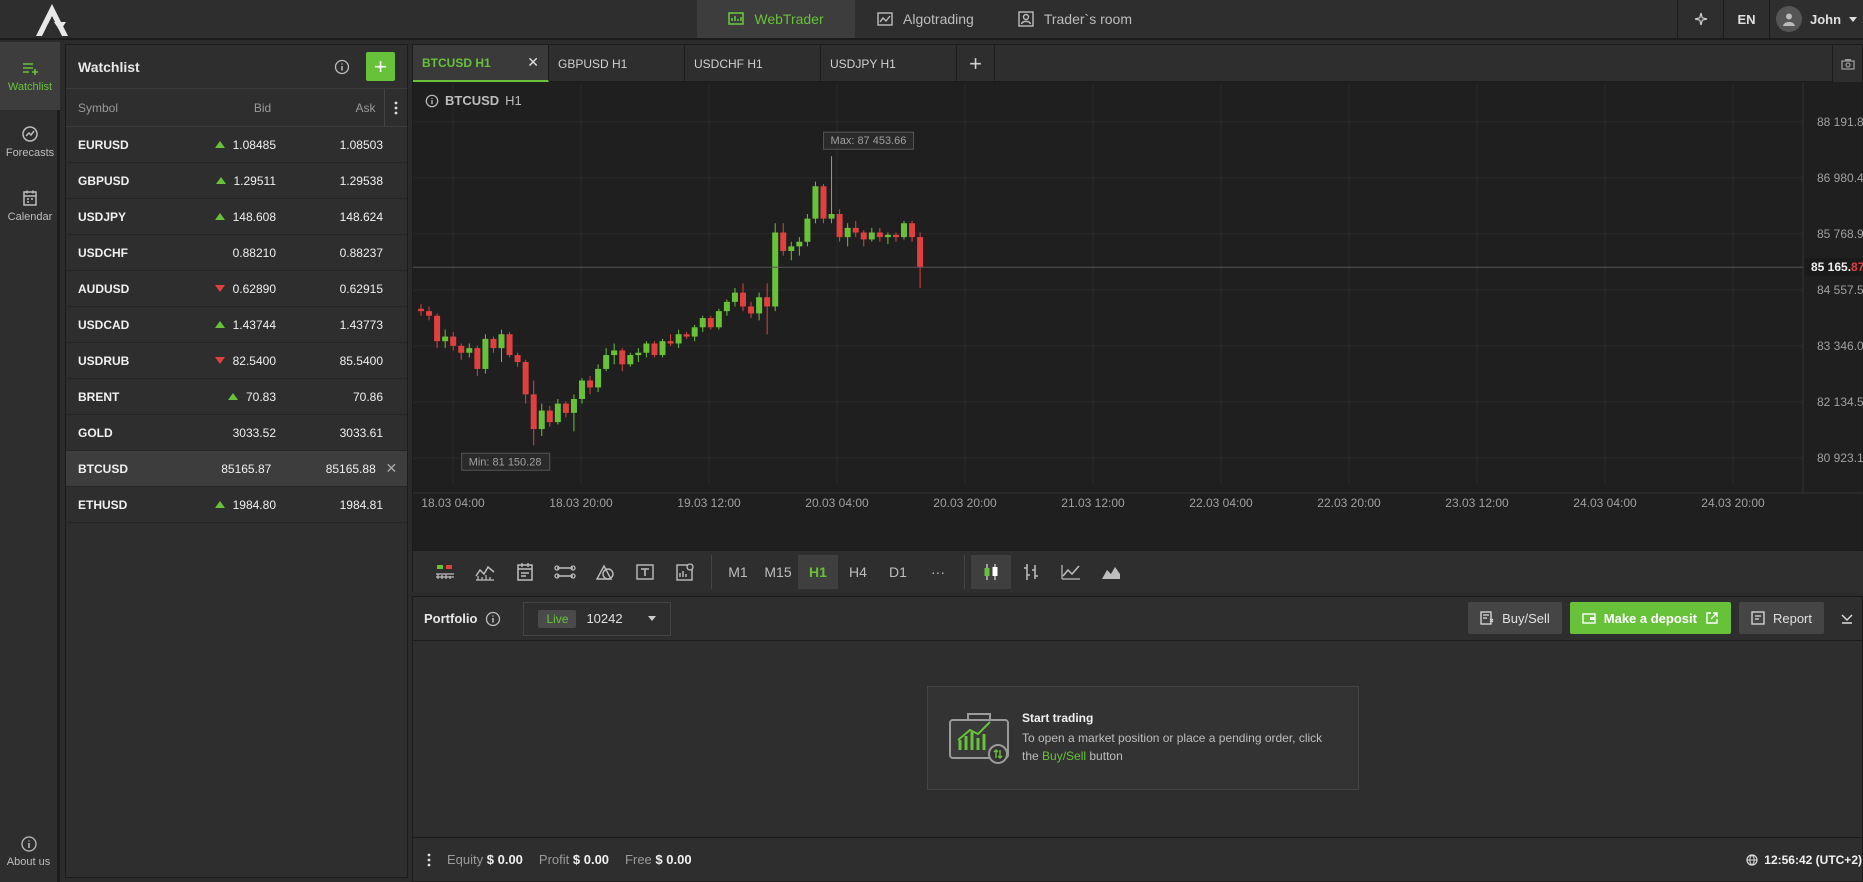 The height and width of the screenshot is (882, 1863). I want to click on chart-type-candles, so click(991, 572).